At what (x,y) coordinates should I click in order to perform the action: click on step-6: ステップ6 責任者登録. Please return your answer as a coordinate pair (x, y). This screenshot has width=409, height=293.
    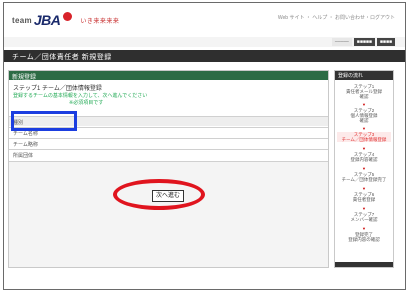
    Looking at the image, I should click on (364, 197).